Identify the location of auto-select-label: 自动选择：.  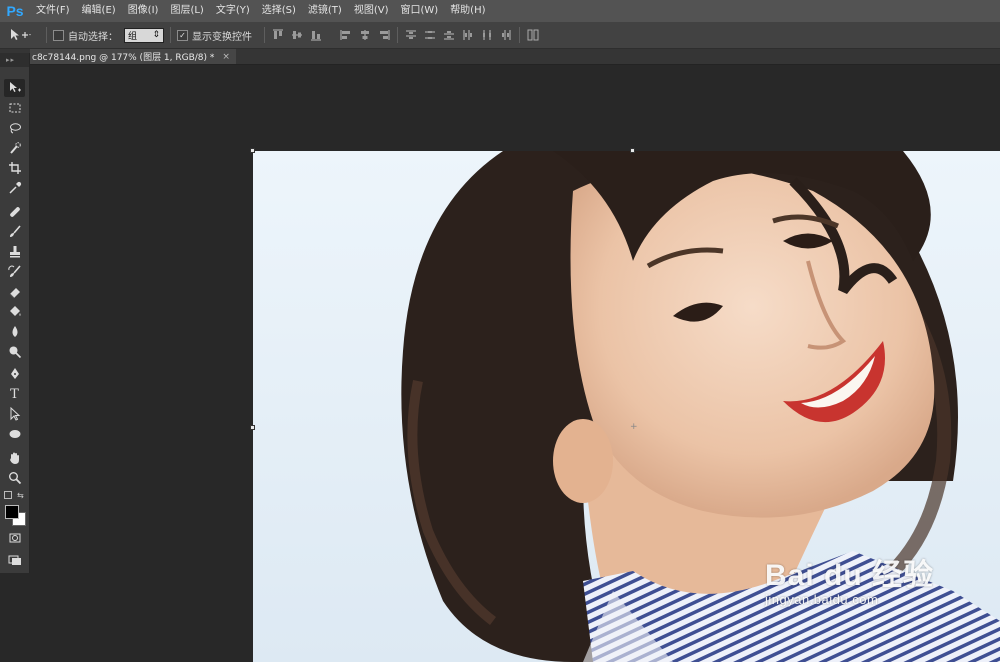
(93, 37).